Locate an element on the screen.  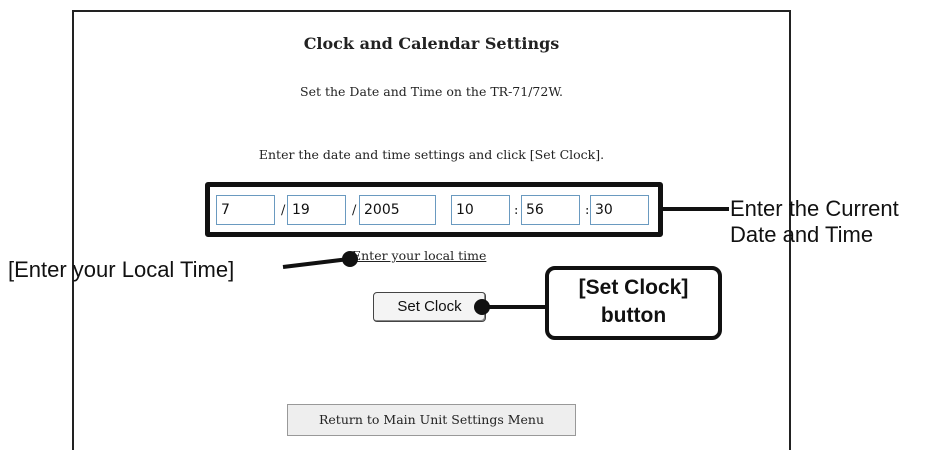
set-clock-callout-box: [Set Clock] button is located at coordinates (633, 303).